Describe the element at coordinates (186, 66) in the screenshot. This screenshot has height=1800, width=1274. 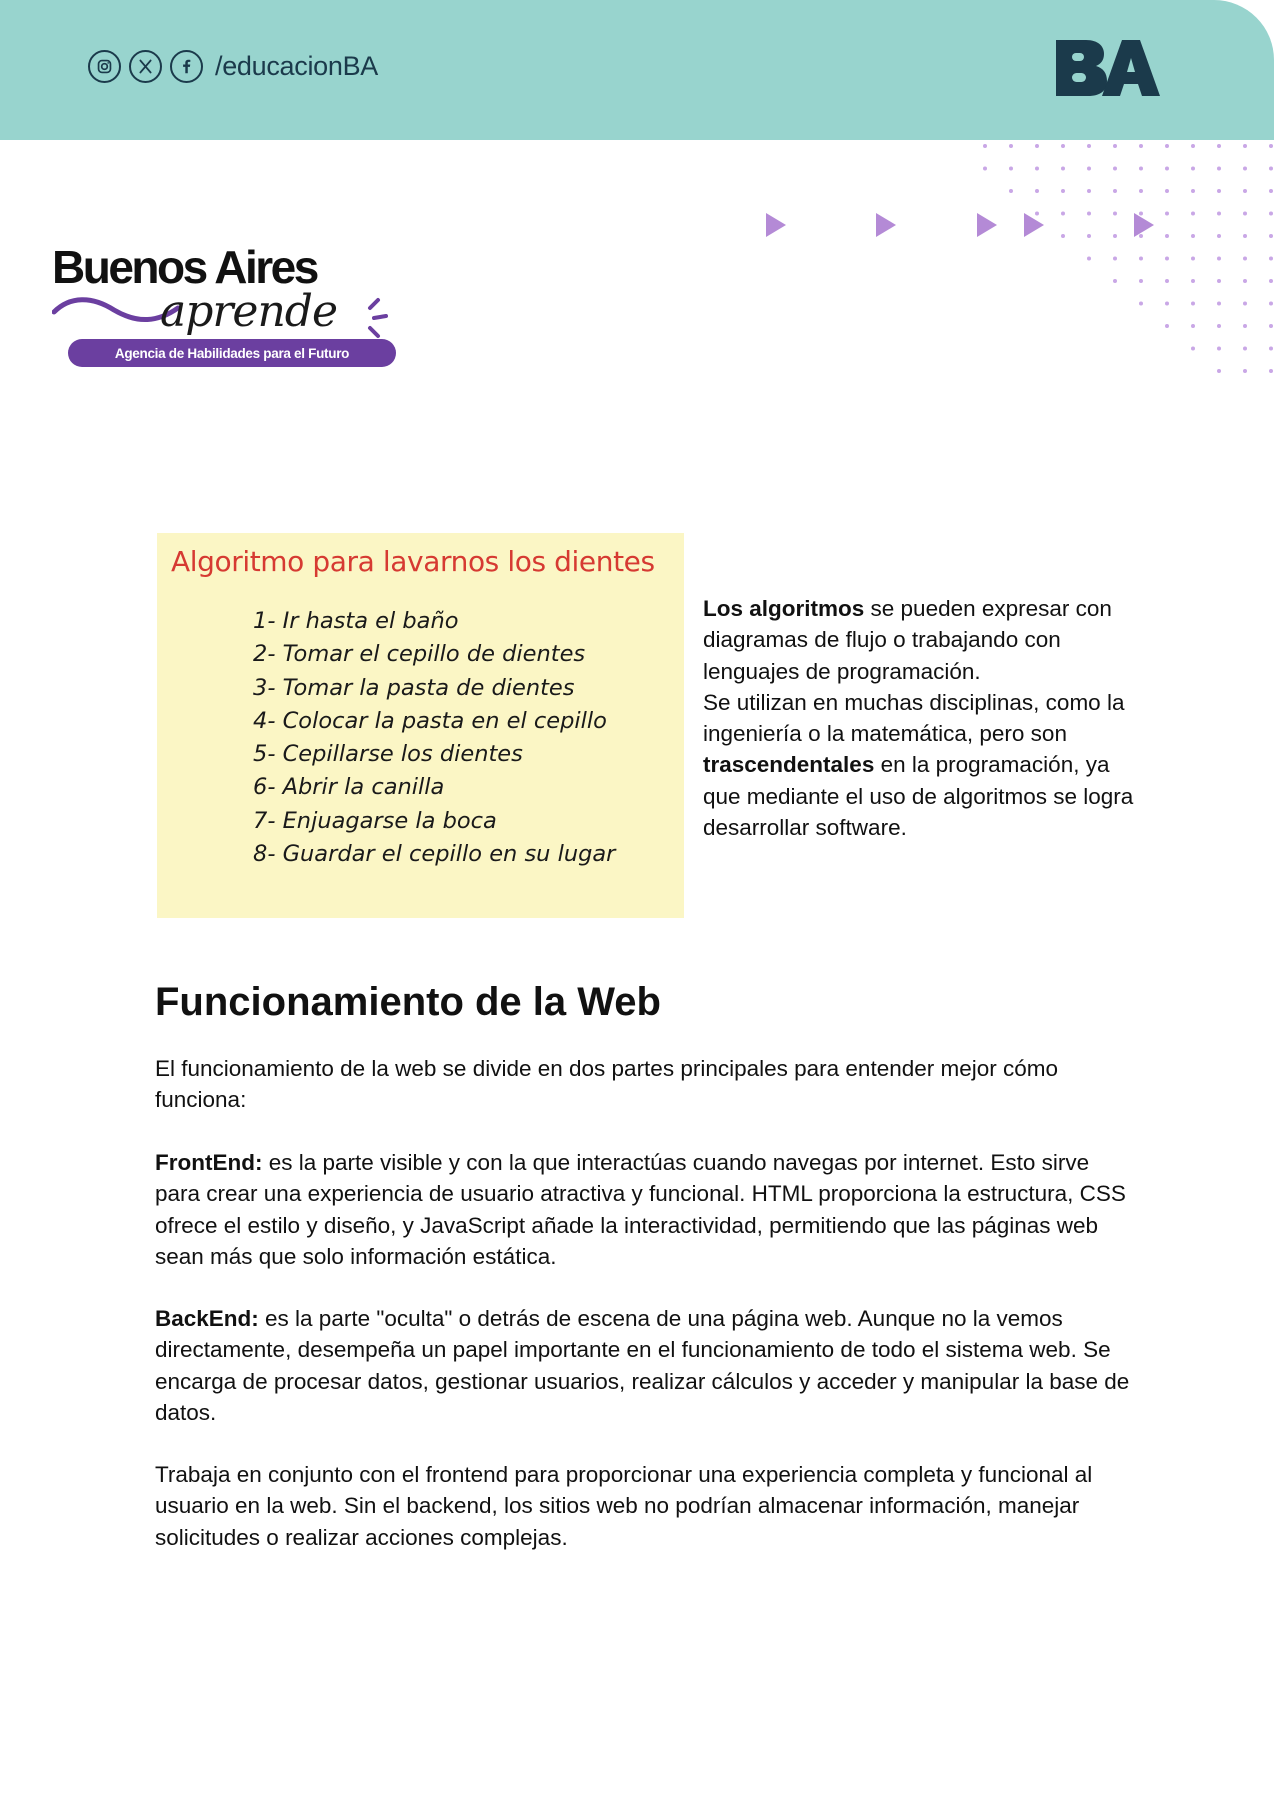
I see `facebook-icon` at that location.